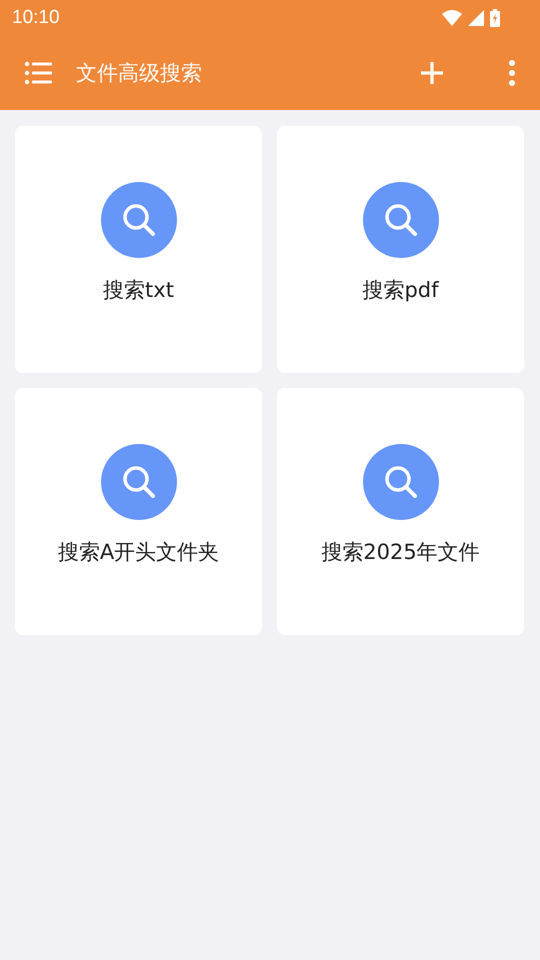 The width and height of the screenshot is (540, 960). I want to click on menu-icon, so click(38, 73).